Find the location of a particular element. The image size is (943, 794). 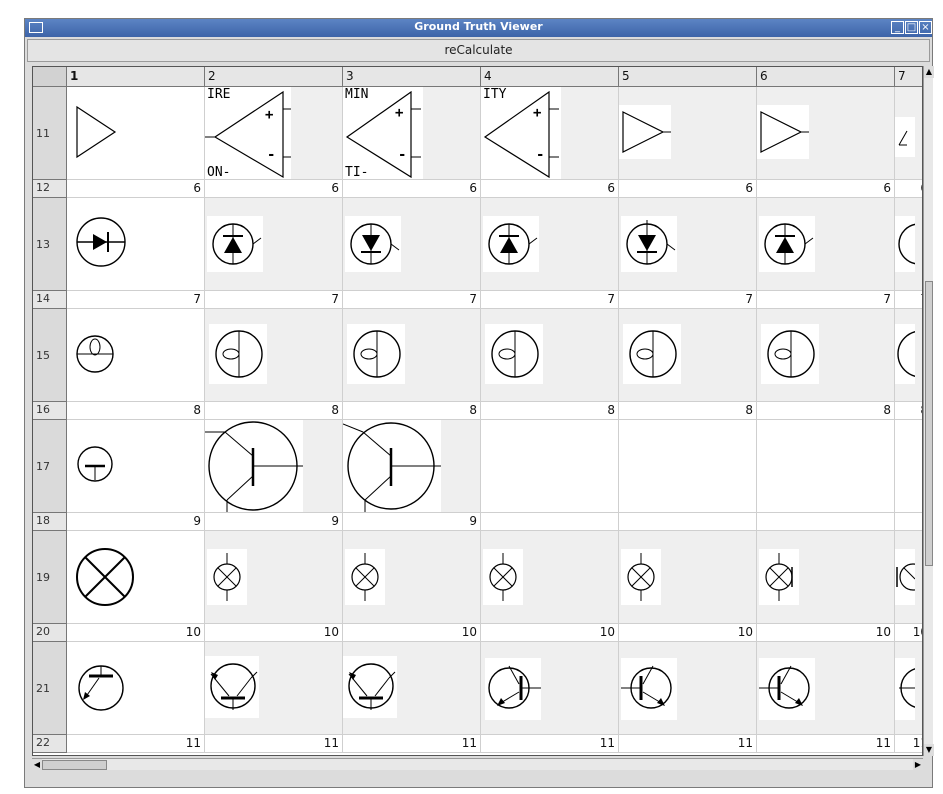

row-header-16: 16 is located at coordinates (50, 411).